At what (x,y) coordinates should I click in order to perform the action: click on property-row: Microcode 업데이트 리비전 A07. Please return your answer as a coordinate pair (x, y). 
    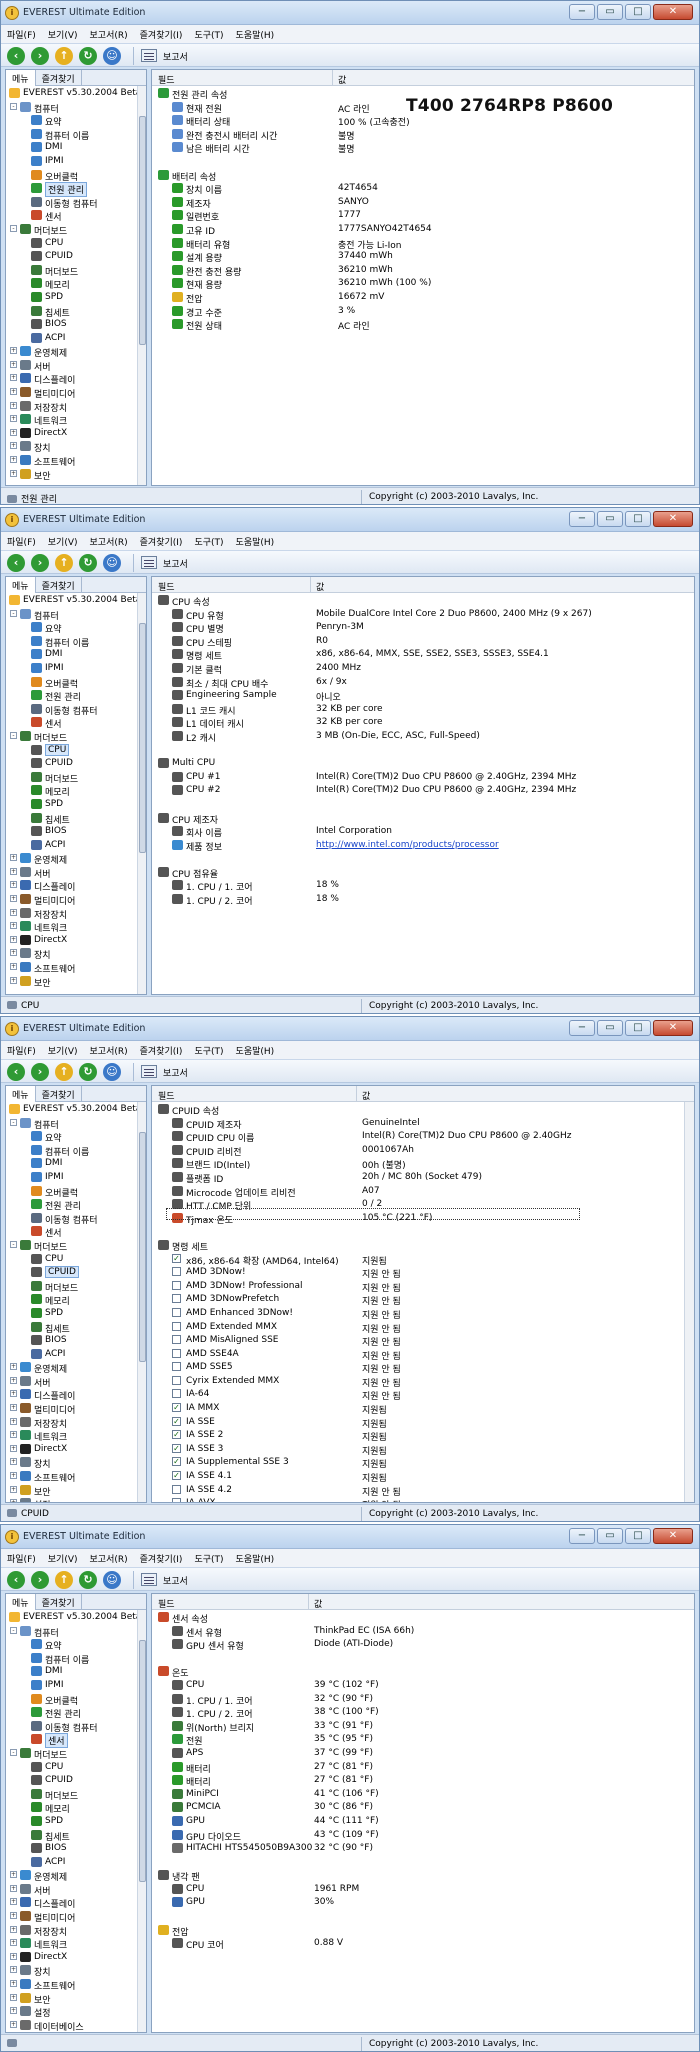
    Looking at the image, I should click on (423, 1191).